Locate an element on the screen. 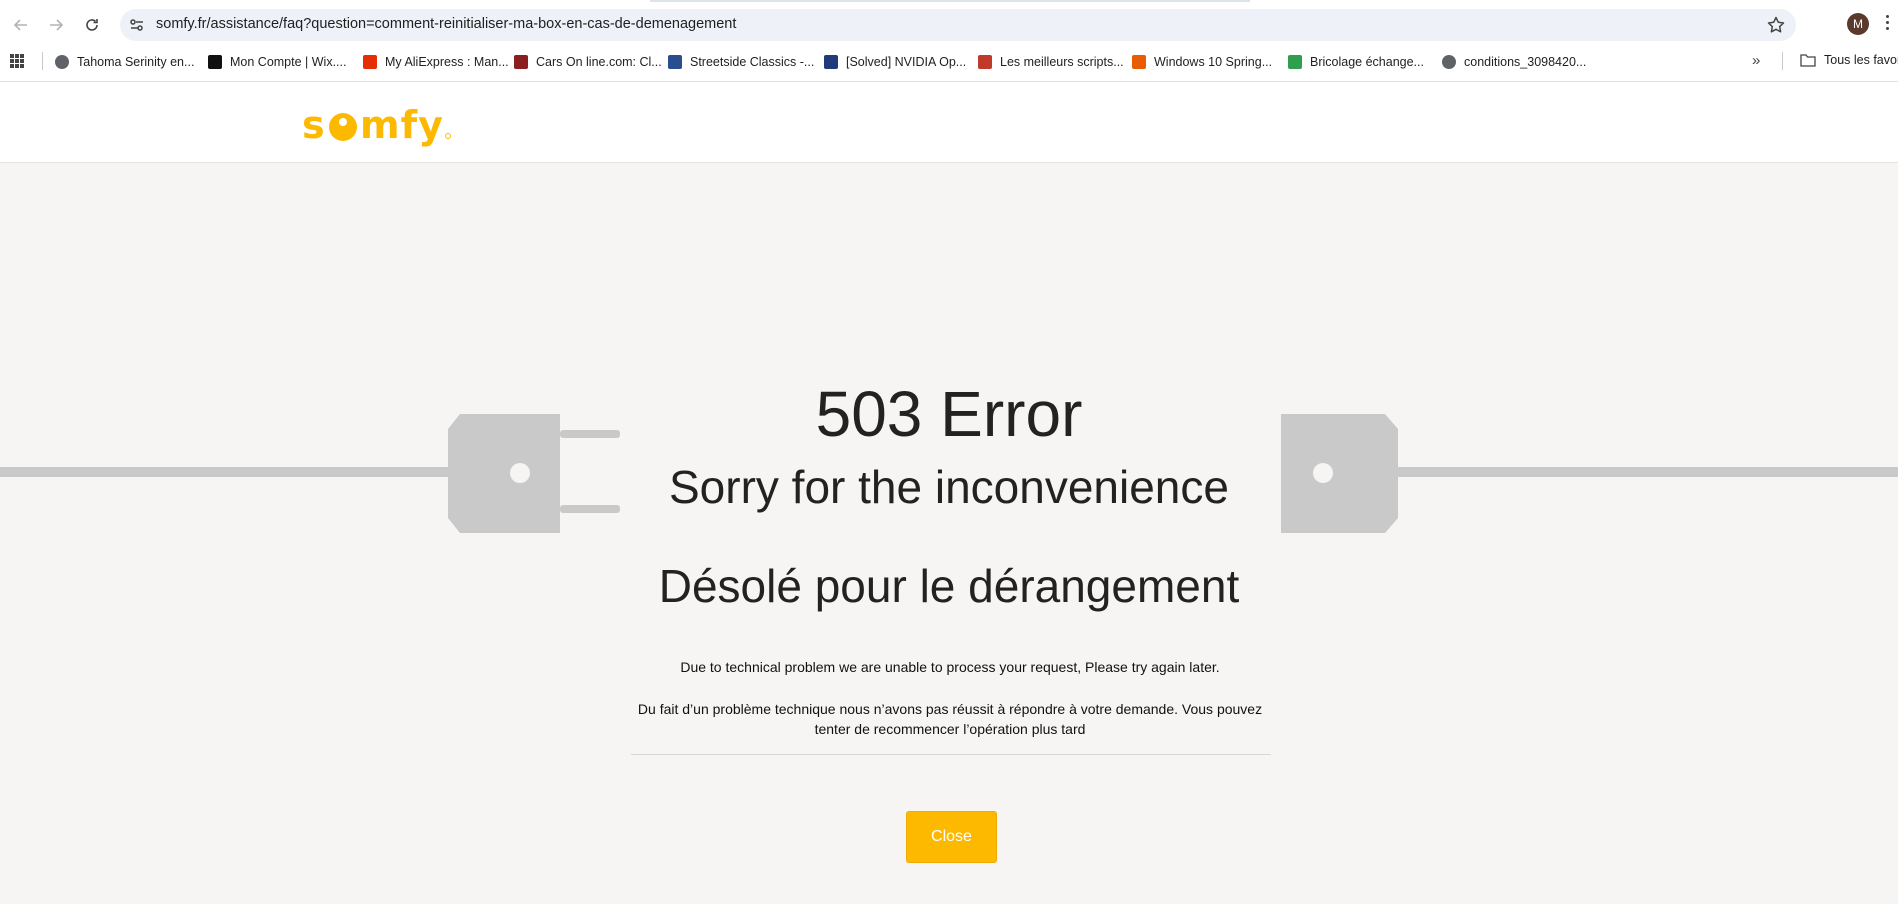  reload-icon is located at coordinates (92, 25).